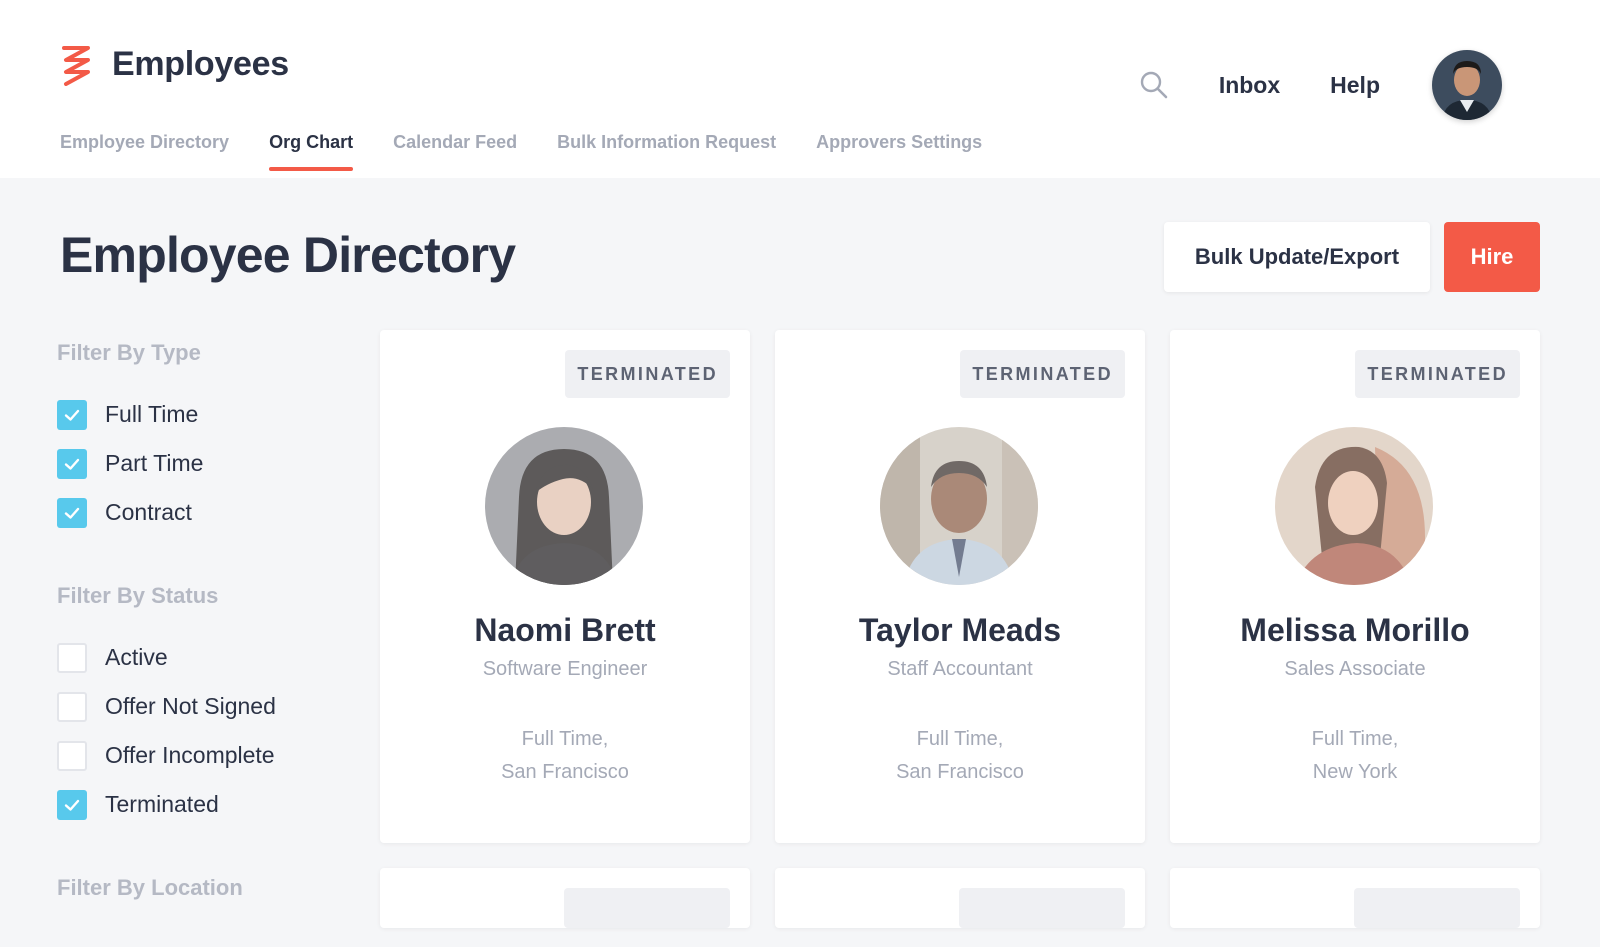  I want to click on filter-option-offer-incomplete: Offer Incomplete, so click(207, 755).